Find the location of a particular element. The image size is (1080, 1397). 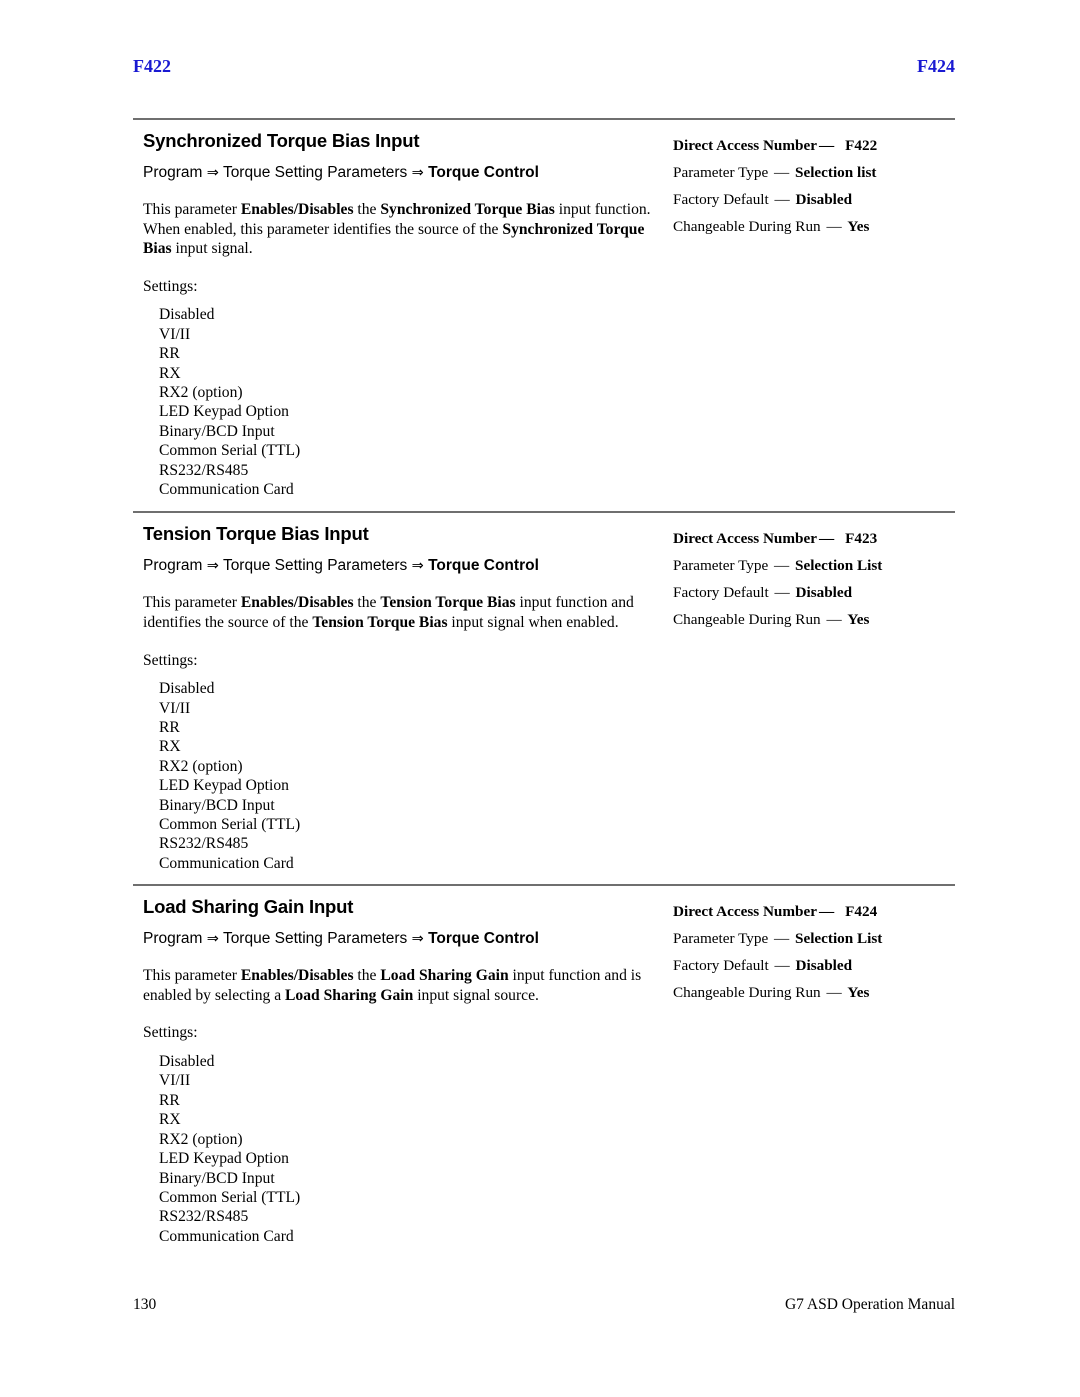

spec-value: Selection List is located at coordinates (839, 939).